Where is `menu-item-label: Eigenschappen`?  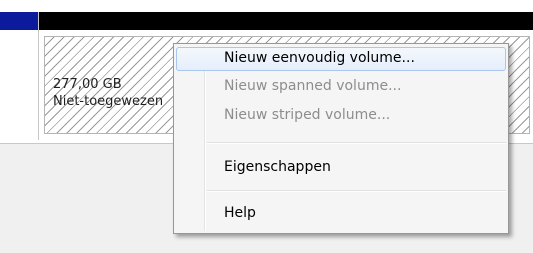 menu-item-label: Eigenschappen is located at coordinates (277, 167).